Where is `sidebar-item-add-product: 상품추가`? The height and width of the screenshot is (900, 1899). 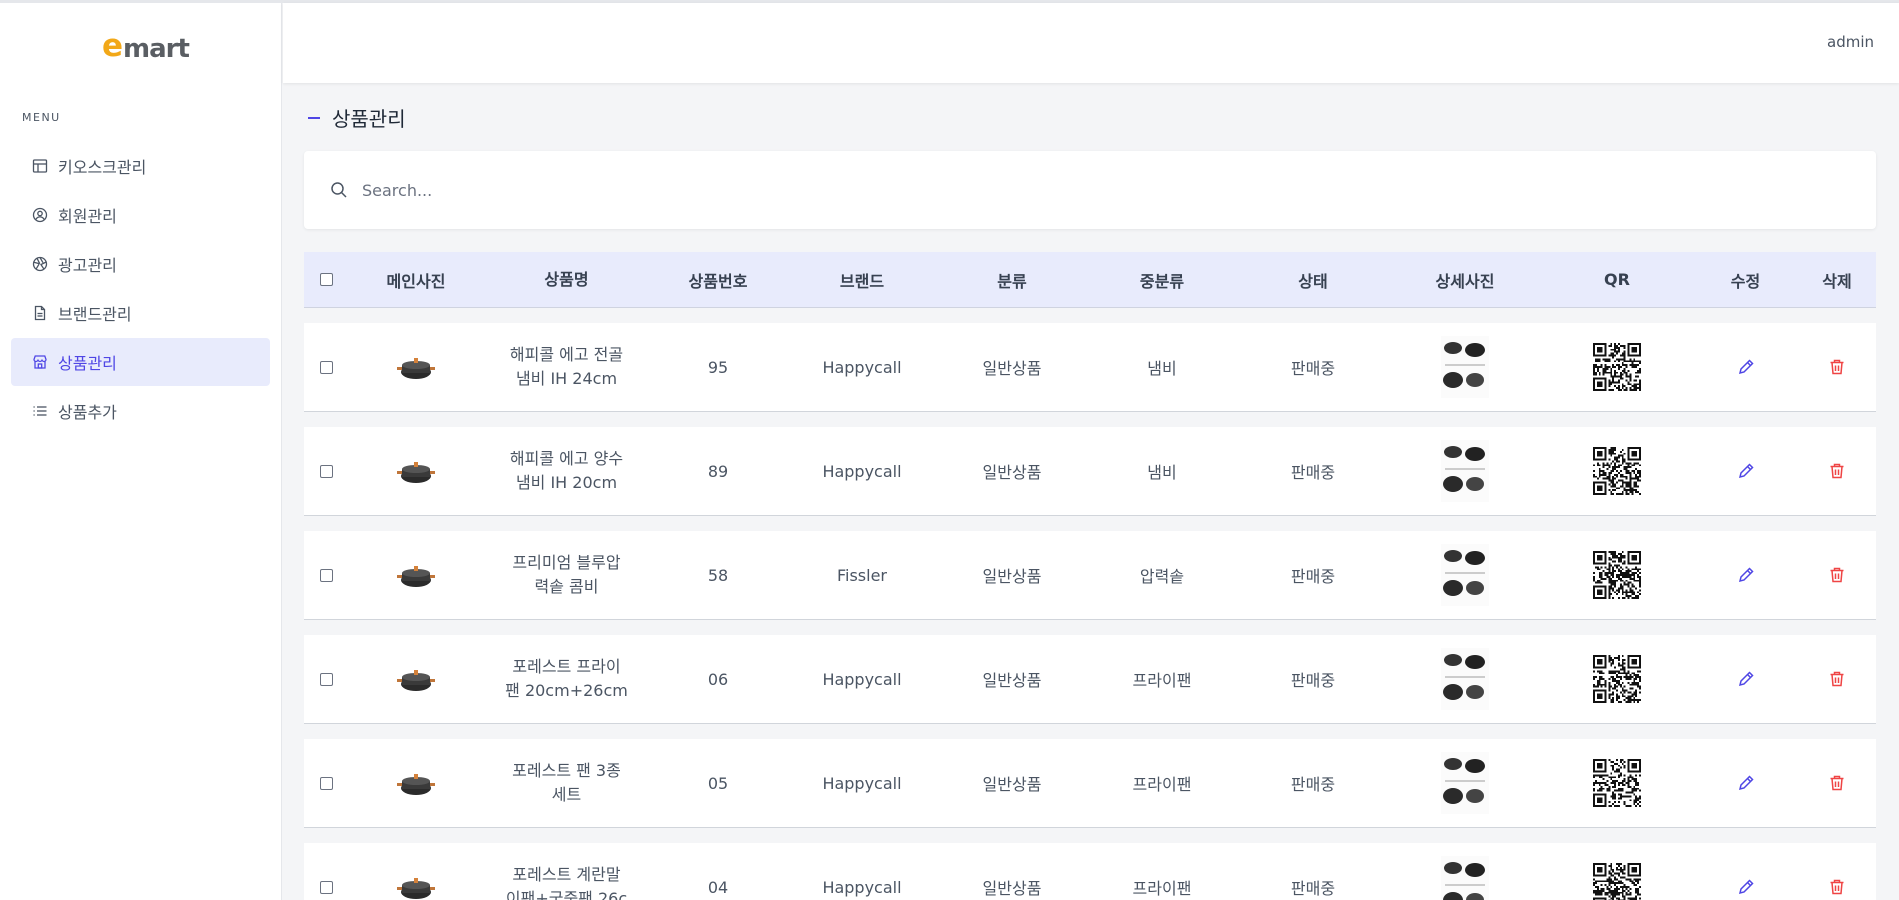
sidebar-item-add-product: 상품추가 is located at coordinates (140, 411).